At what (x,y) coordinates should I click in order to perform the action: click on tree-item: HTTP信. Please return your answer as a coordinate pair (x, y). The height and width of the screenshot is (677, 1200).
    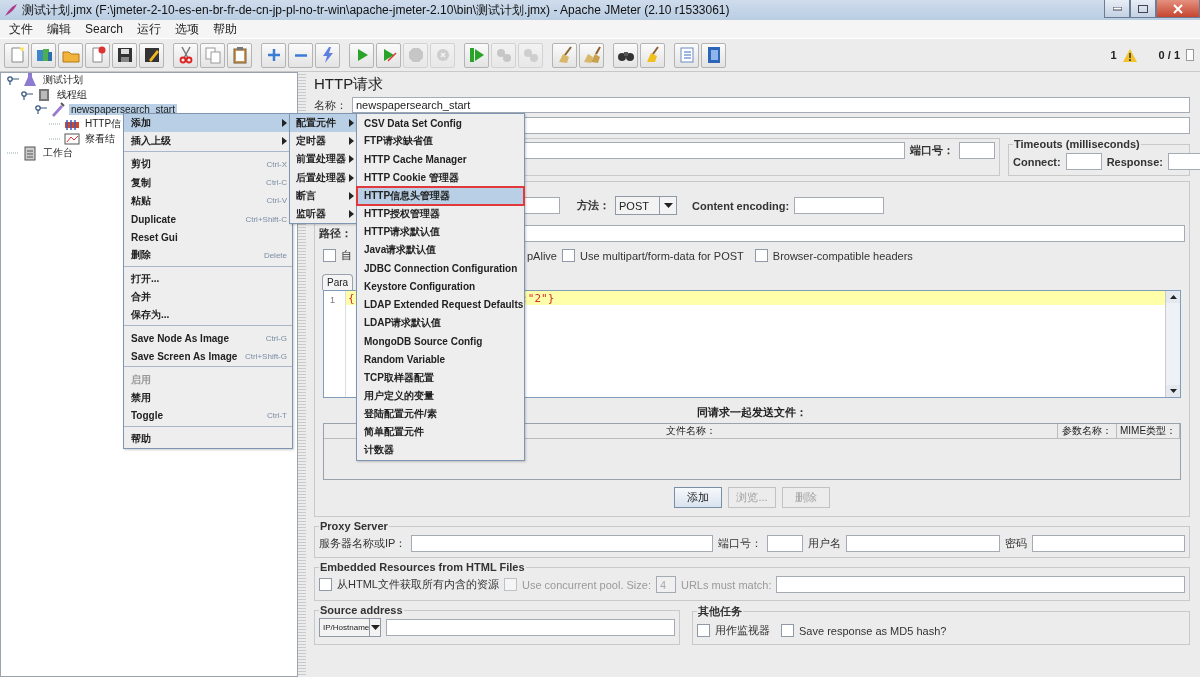
    Looking at the image, I should click on (103, 124).